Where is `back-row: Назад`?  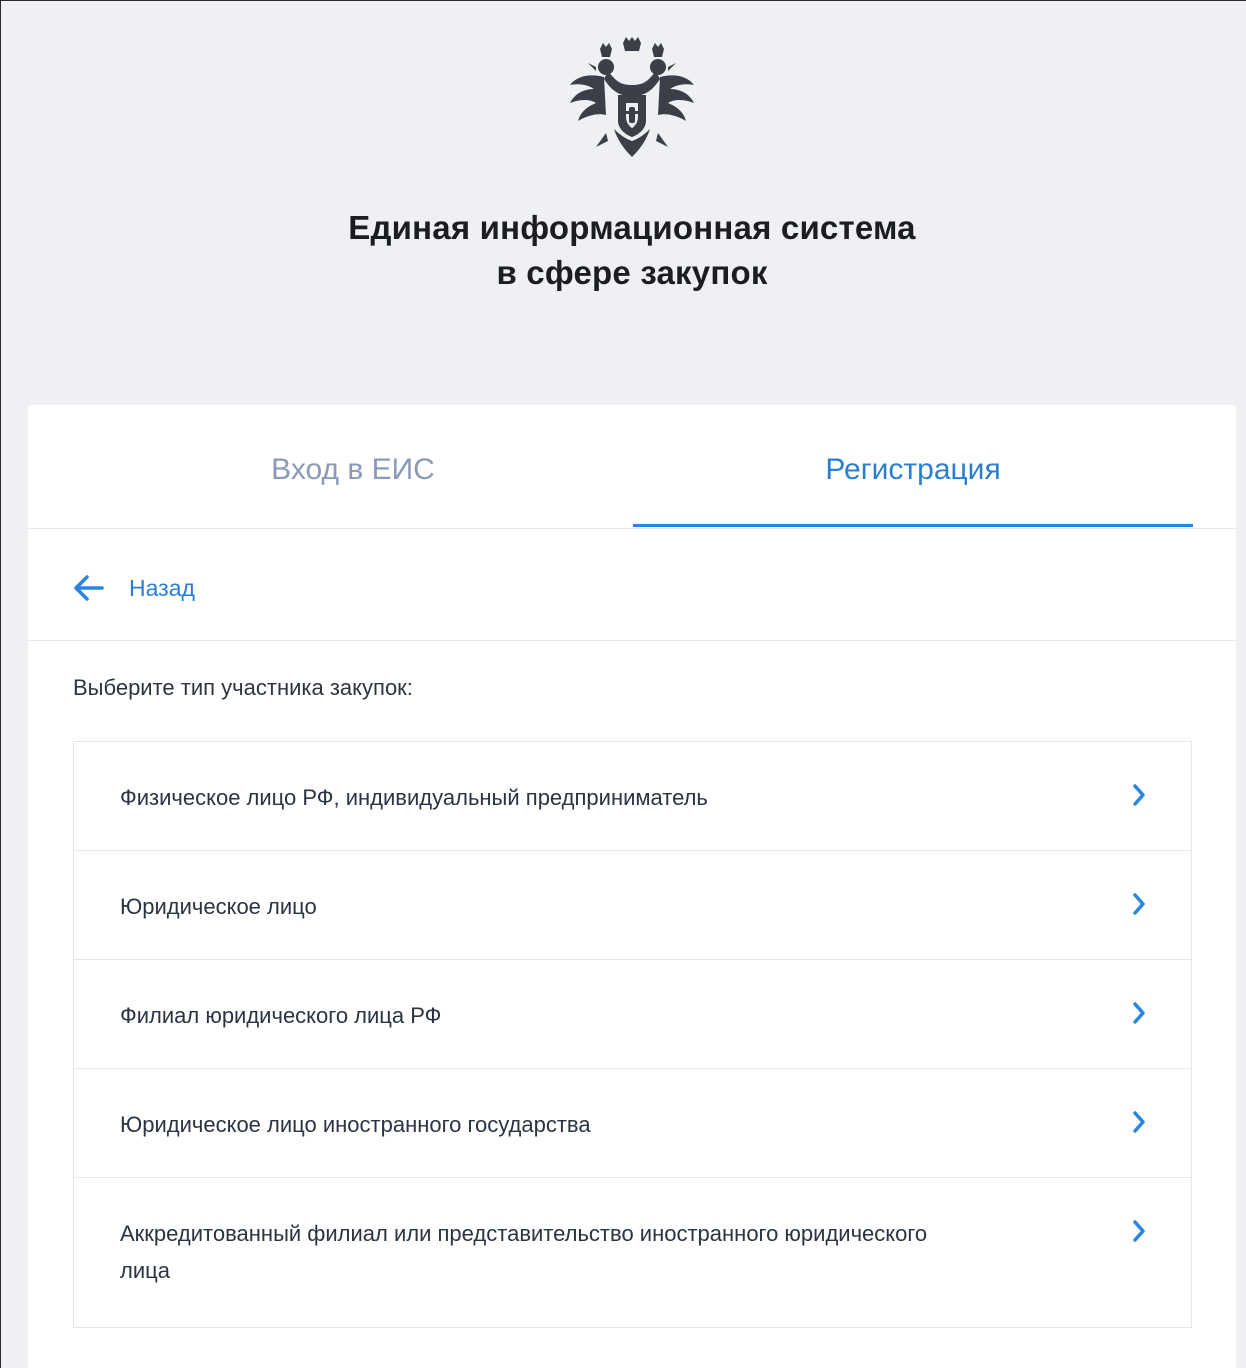 back-row: Назад is located at coordinates (632, 584).